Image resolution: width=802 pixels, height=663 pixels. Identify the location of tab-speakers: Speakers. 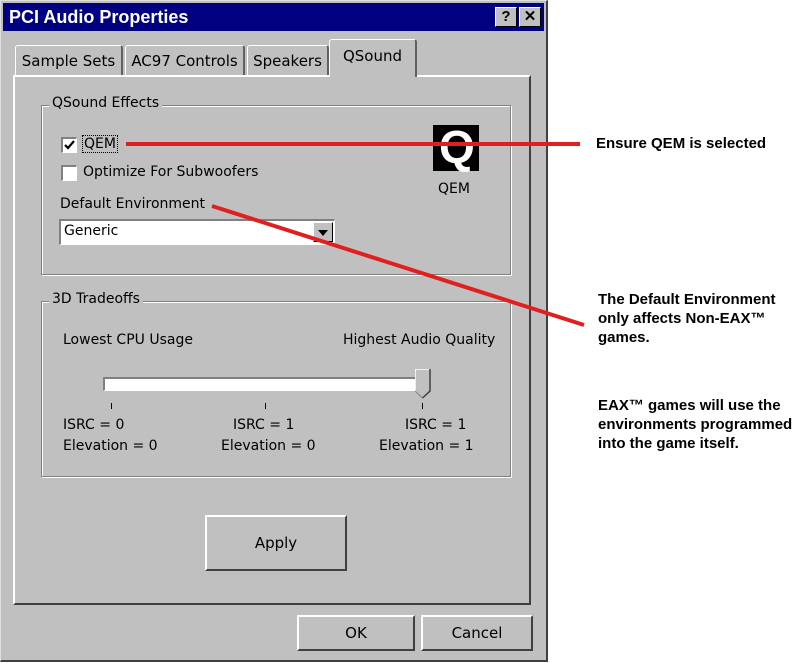
(288, 61).